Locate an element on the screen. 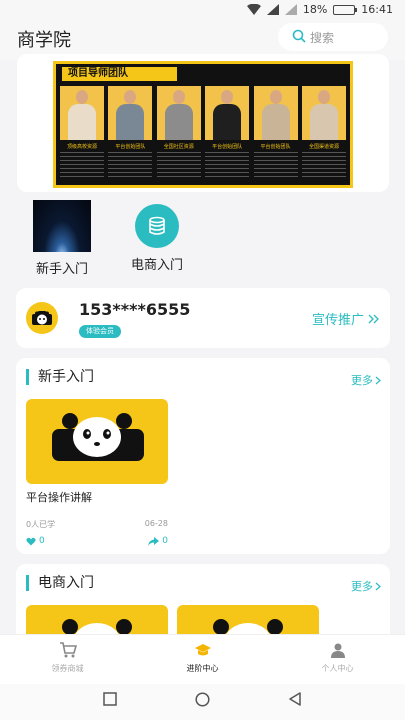 This screenshot has height=720, width=405. share-count: 0 is located at coordinates (165, 541).